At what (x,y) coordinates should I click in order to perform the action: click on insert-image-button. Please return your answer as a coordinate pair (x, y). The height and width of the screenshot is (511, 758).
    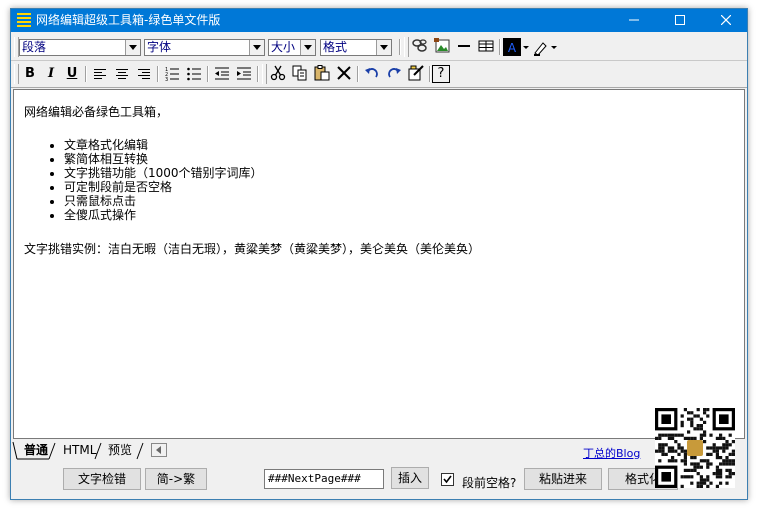
    Looking at the image, I should click on (442, 47).